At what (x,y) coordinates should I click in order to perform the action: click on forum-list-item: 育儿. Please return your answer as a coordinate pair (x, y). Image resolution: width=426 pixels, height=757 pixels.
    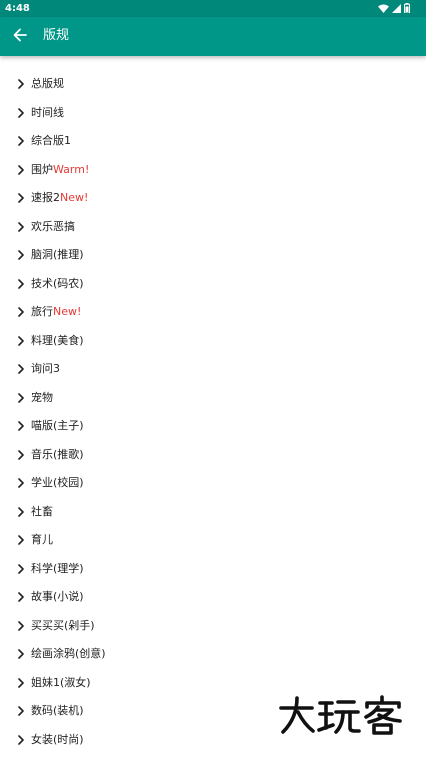
    Looking at the image, I should click on (213, 540).